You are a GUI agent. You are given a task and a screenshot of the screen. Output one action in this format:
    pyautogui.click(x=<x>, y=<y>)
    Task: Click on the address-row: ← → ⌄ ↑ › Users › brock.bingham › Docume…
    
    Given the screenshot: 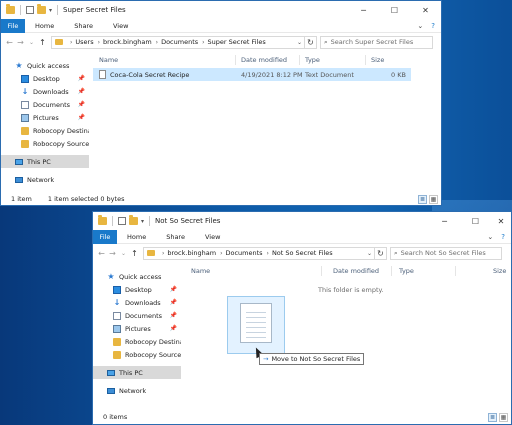 What is the action you would take?
    pyautogui.click(x=221, y=42)
    